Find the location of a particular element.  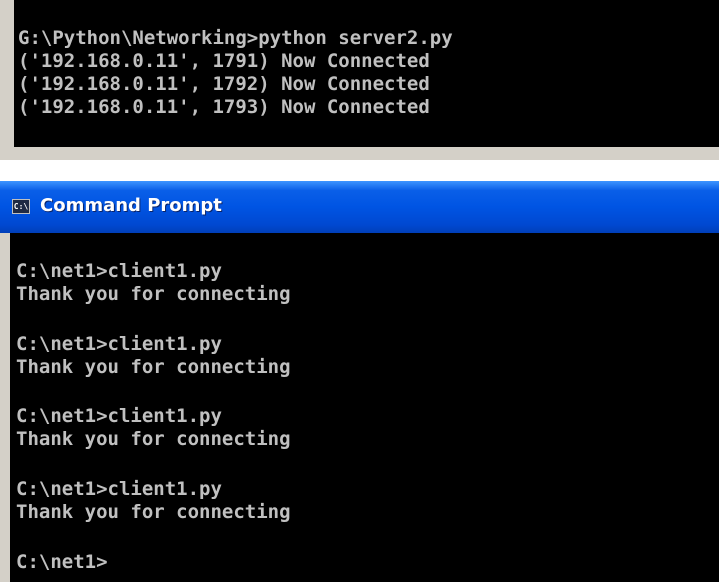

console-line: ('192.168.0.11', 1793) Now Connected is located at coordinates (224, 107).